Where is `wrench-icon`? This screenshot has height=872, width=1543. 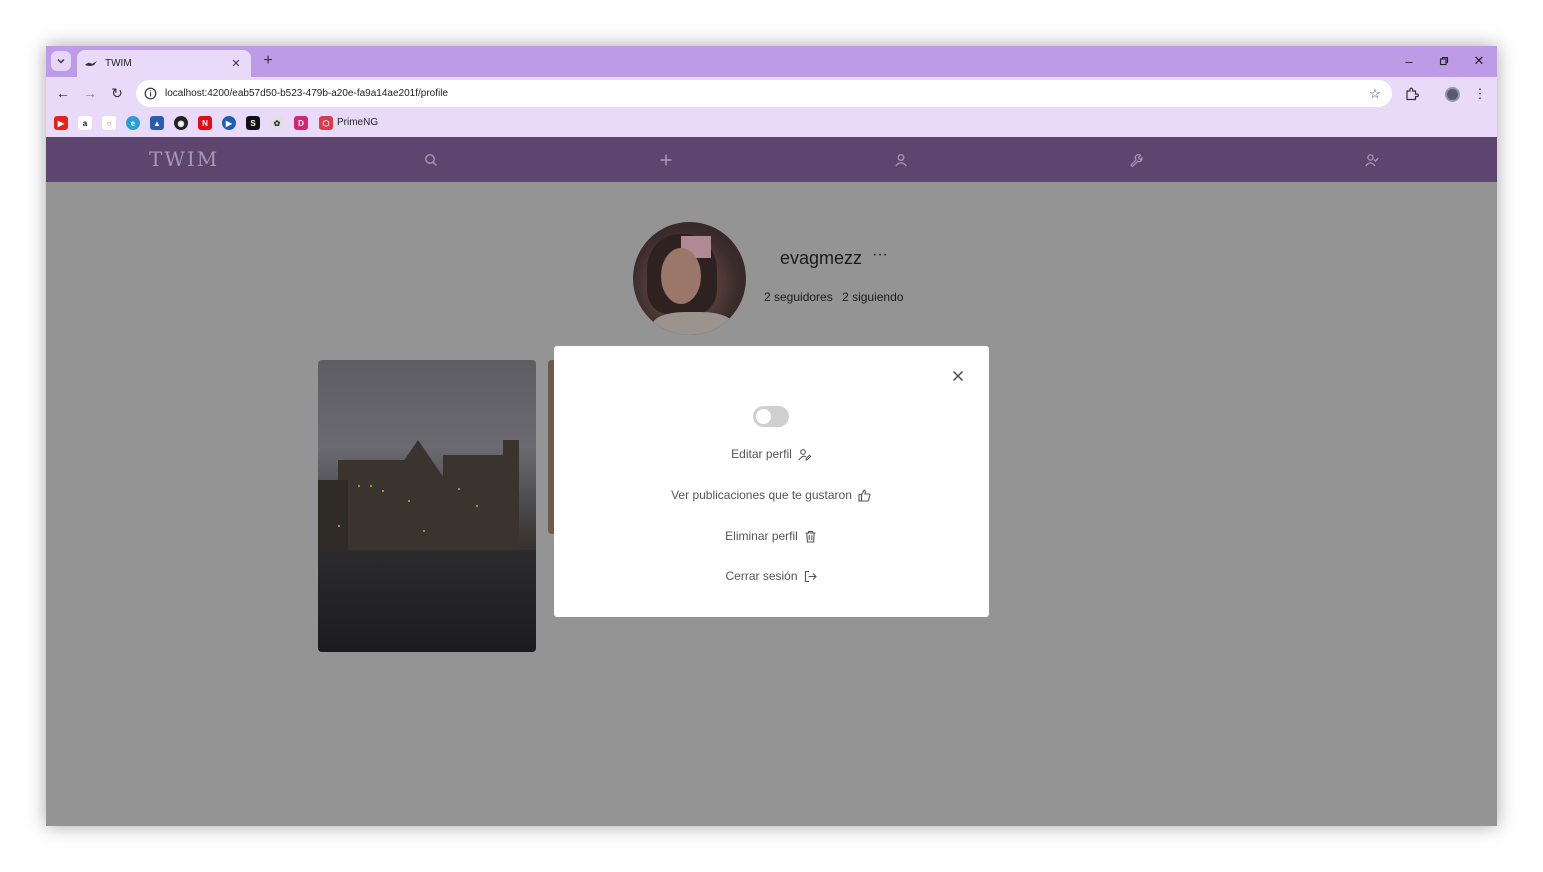 wrench-icon is located at coordinates (1136, 160).